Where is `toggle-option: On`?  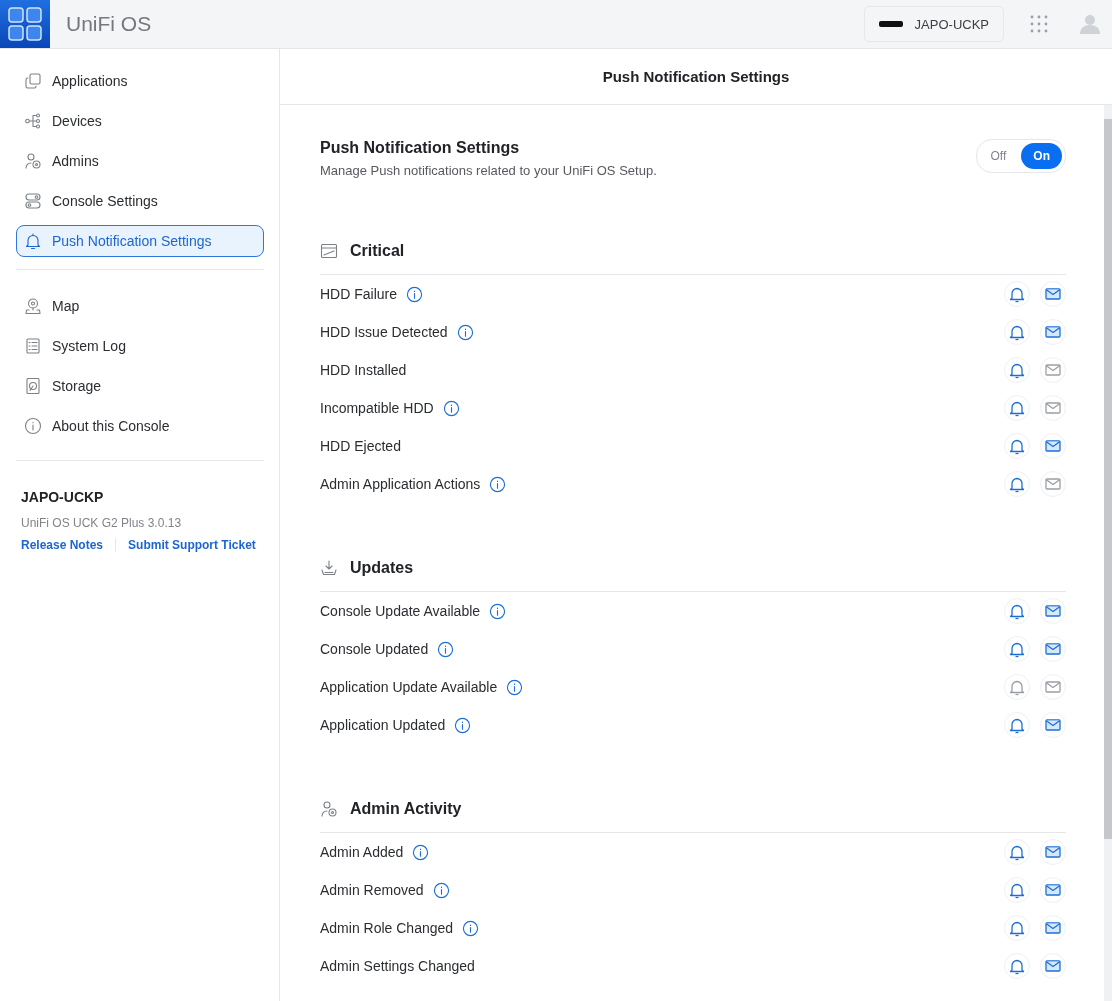
toggle-option: On is located at coordinates (1041, 156).